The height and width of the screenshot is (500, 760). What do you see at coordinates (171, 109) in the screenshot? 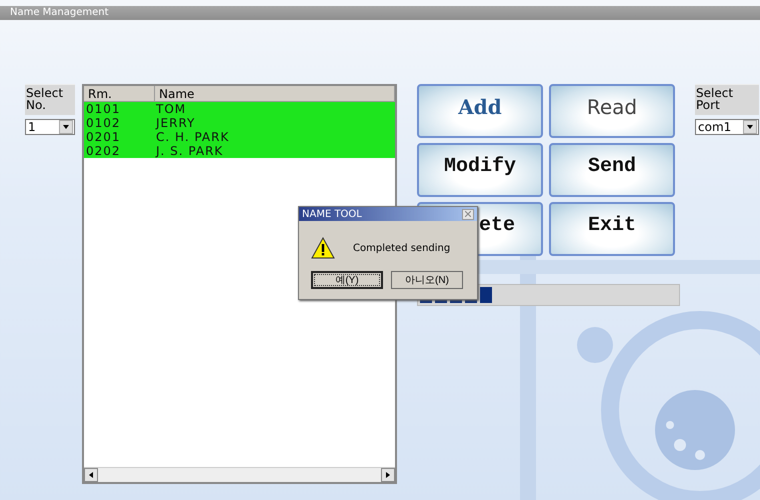
I see `name-cell-text: TOM` at bounding box center [171, 109].